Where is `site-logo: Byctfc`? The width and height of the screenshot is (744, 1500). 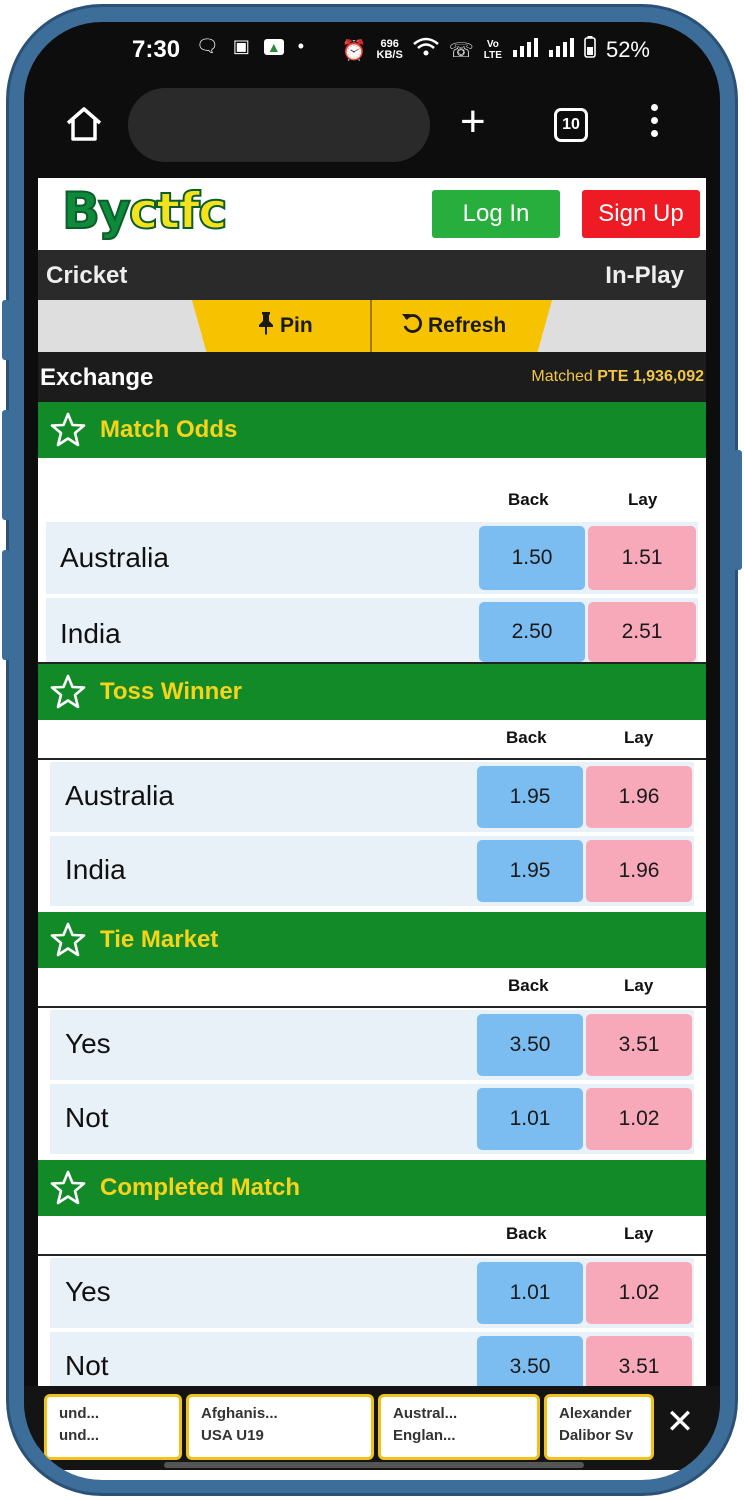 site-logo: Byctfc is located at coordinates (145, 211).